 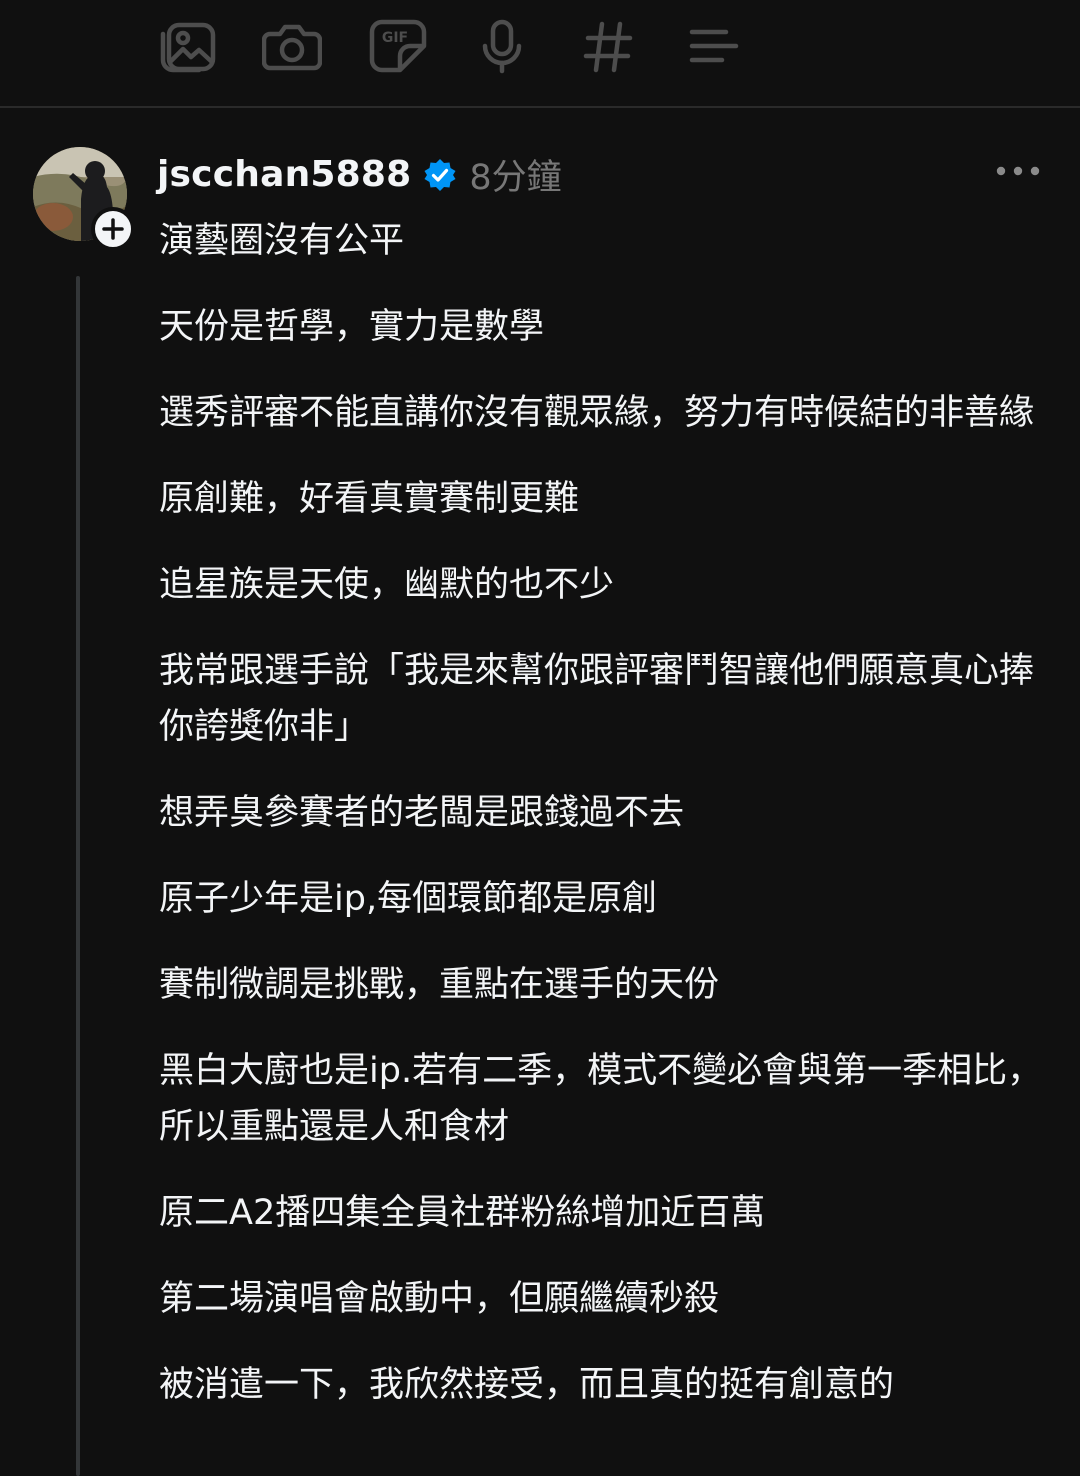 I want to click on thread-line, so click(x=78, y=876).